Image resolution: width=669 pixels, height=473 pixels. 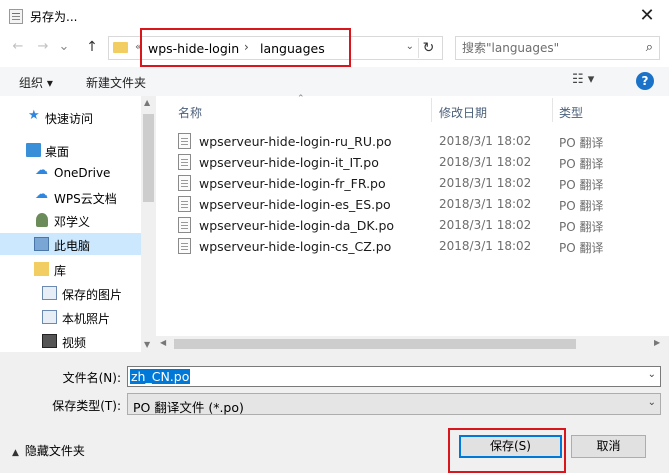 I want to click on user-icon, so click(x=42, y=220).